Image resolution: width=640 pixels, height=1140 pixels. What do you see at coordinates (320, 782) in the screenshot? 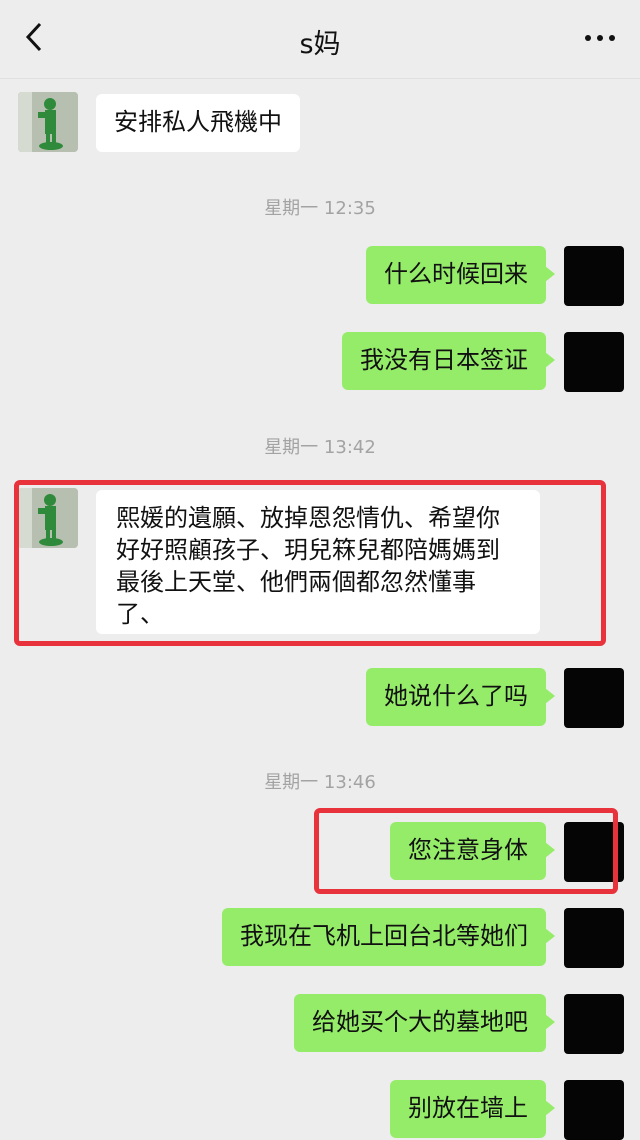
I see `timestamp: 星期一 13:46` at bounding box center [320, 782].